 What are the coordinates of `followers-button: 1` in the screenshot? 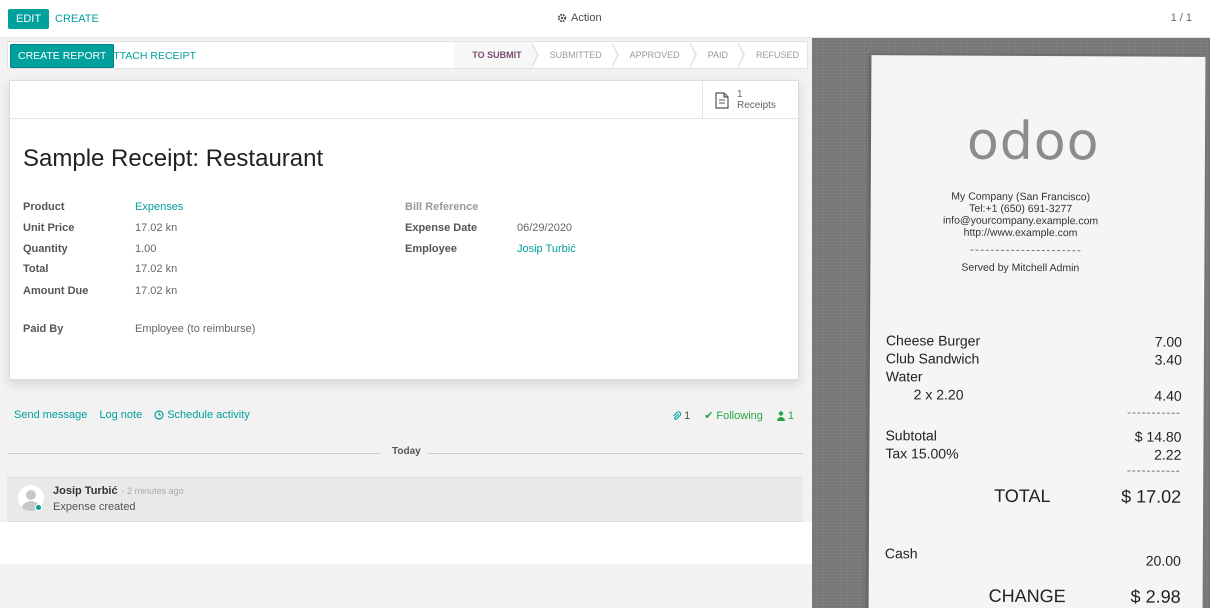 It's located at (785, 415).